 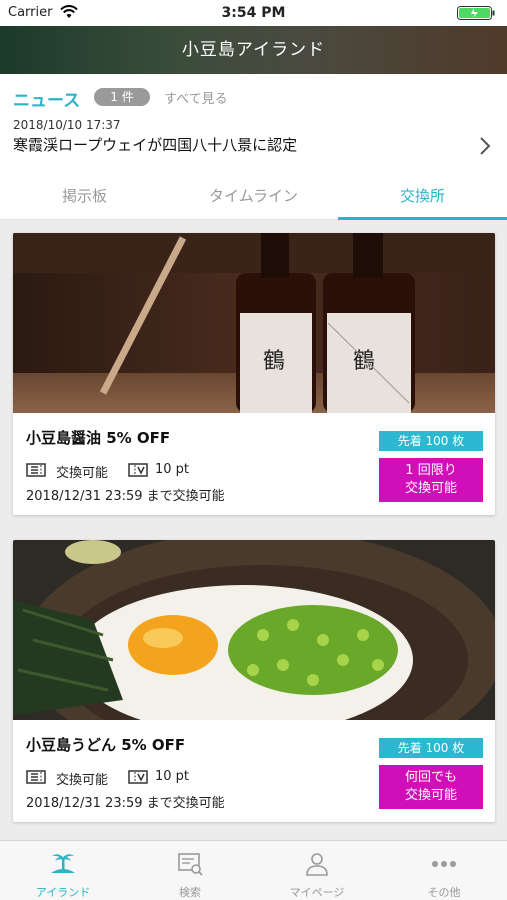 What do you see at coordinates (485, 146) in the screenshot?
I see `chevron-right-icon` at bounding box center [485, 146].